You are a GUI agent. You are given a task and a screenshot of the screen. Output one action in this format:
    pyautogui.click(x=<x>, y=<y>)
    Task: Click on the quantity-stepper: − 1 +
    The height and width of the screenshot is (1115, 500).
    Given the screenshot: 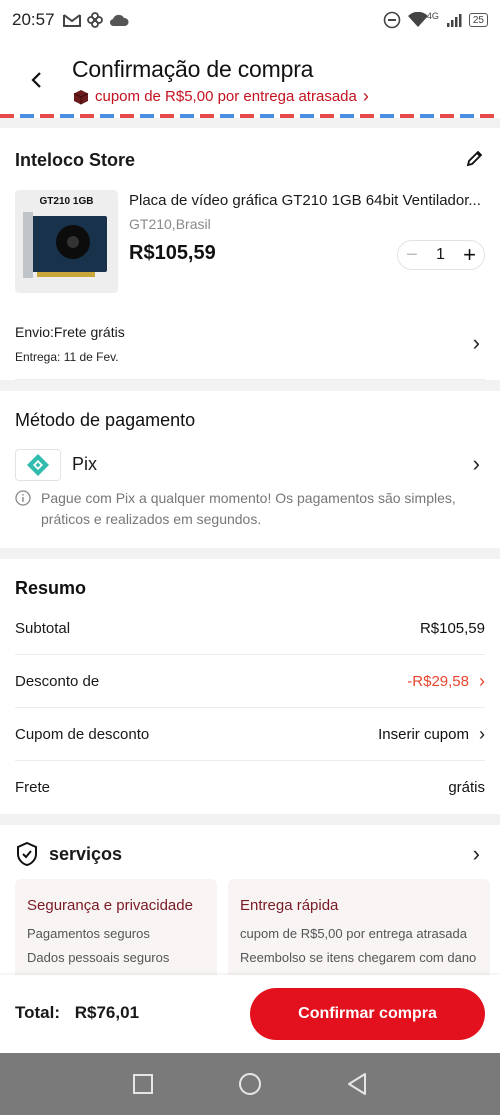 What is the action you would take?
    pyautogui.click(x=441, y=255)
    